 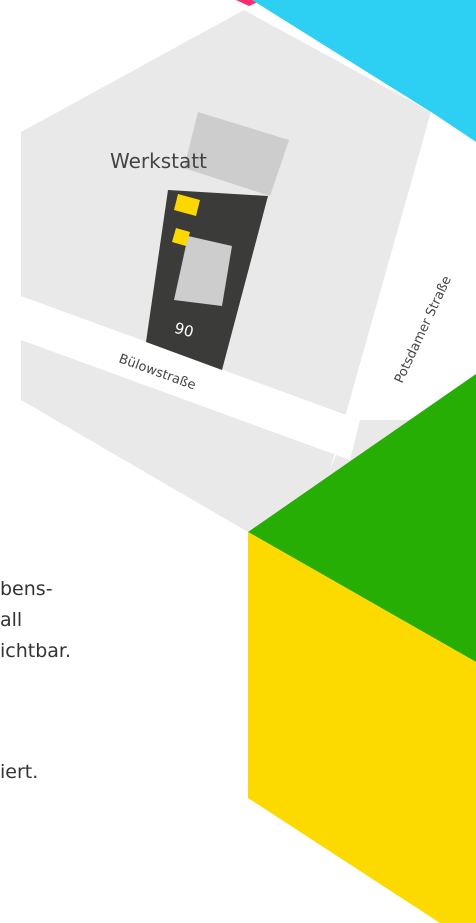 What do you see at coordinates (36, 651) in the screenshot?
I see `body-text-line-3: ichtbar.` at bounding box center [36, 651].